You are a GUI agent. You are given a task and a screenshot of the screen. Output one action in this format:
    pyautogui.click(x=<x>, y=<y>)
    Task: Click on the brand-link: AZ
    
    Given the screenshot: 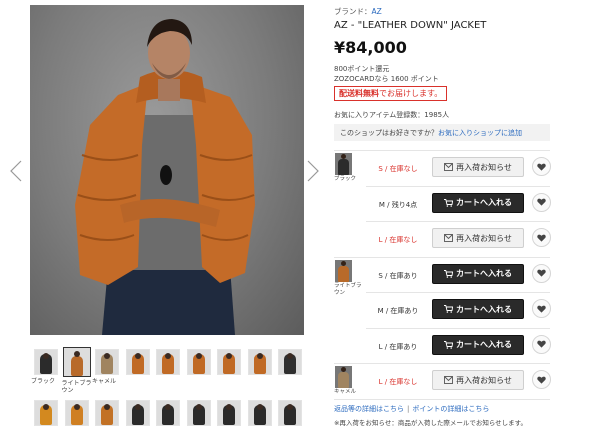 What is the action you would take?
    pyautogui.click(x=377, y=11)
    